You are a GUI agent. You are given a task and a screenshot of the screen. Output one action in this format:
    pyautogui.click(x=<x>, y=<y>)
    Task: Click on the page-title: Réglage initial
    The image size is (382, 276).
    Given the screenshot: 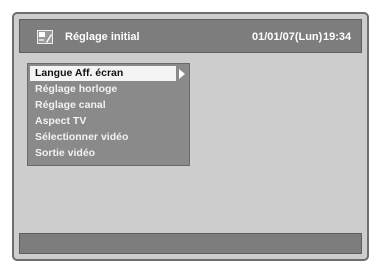 What is the action you would take?
    pyautogui.click(x=102, y=37)
    